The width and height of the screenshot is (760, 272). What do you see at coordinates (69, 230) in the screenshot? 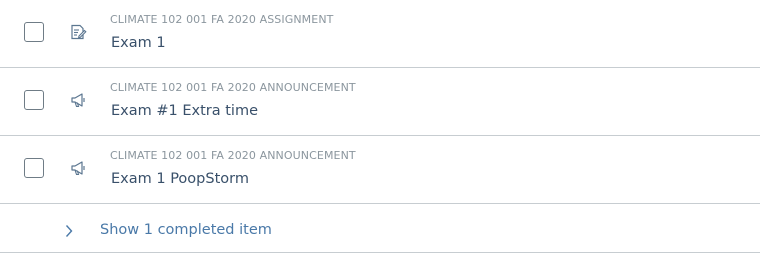
I see `chevron-right-icon` at bounding box center [69, 230].